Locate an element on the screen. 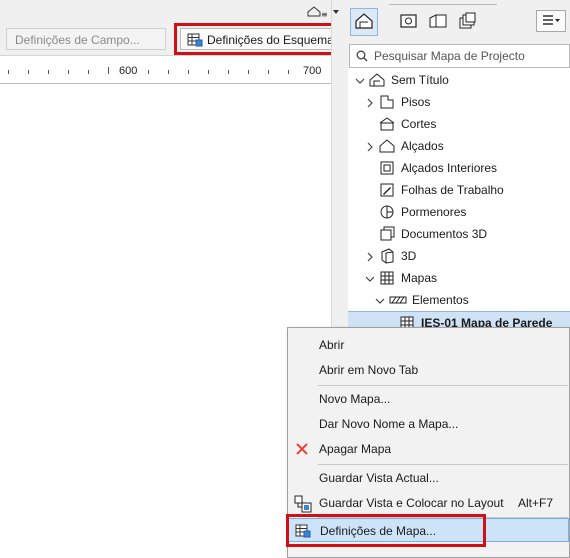  view-map-button is located at coordinates (409, 22).